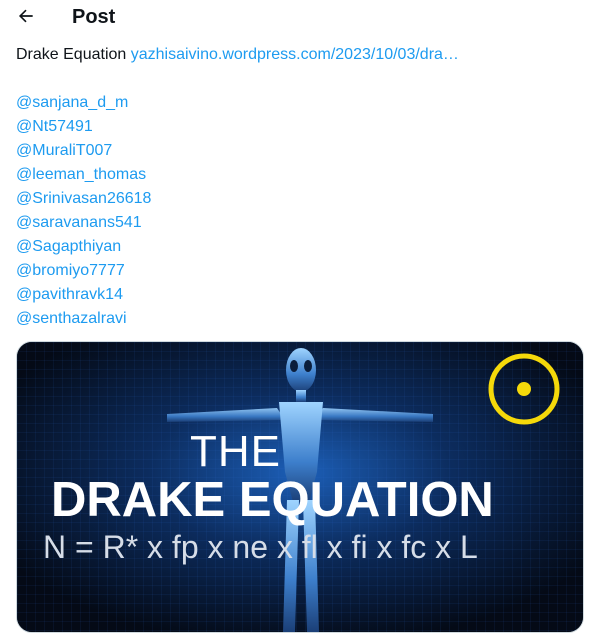  I want to click on arrow-left-icon, so click(25, 16).